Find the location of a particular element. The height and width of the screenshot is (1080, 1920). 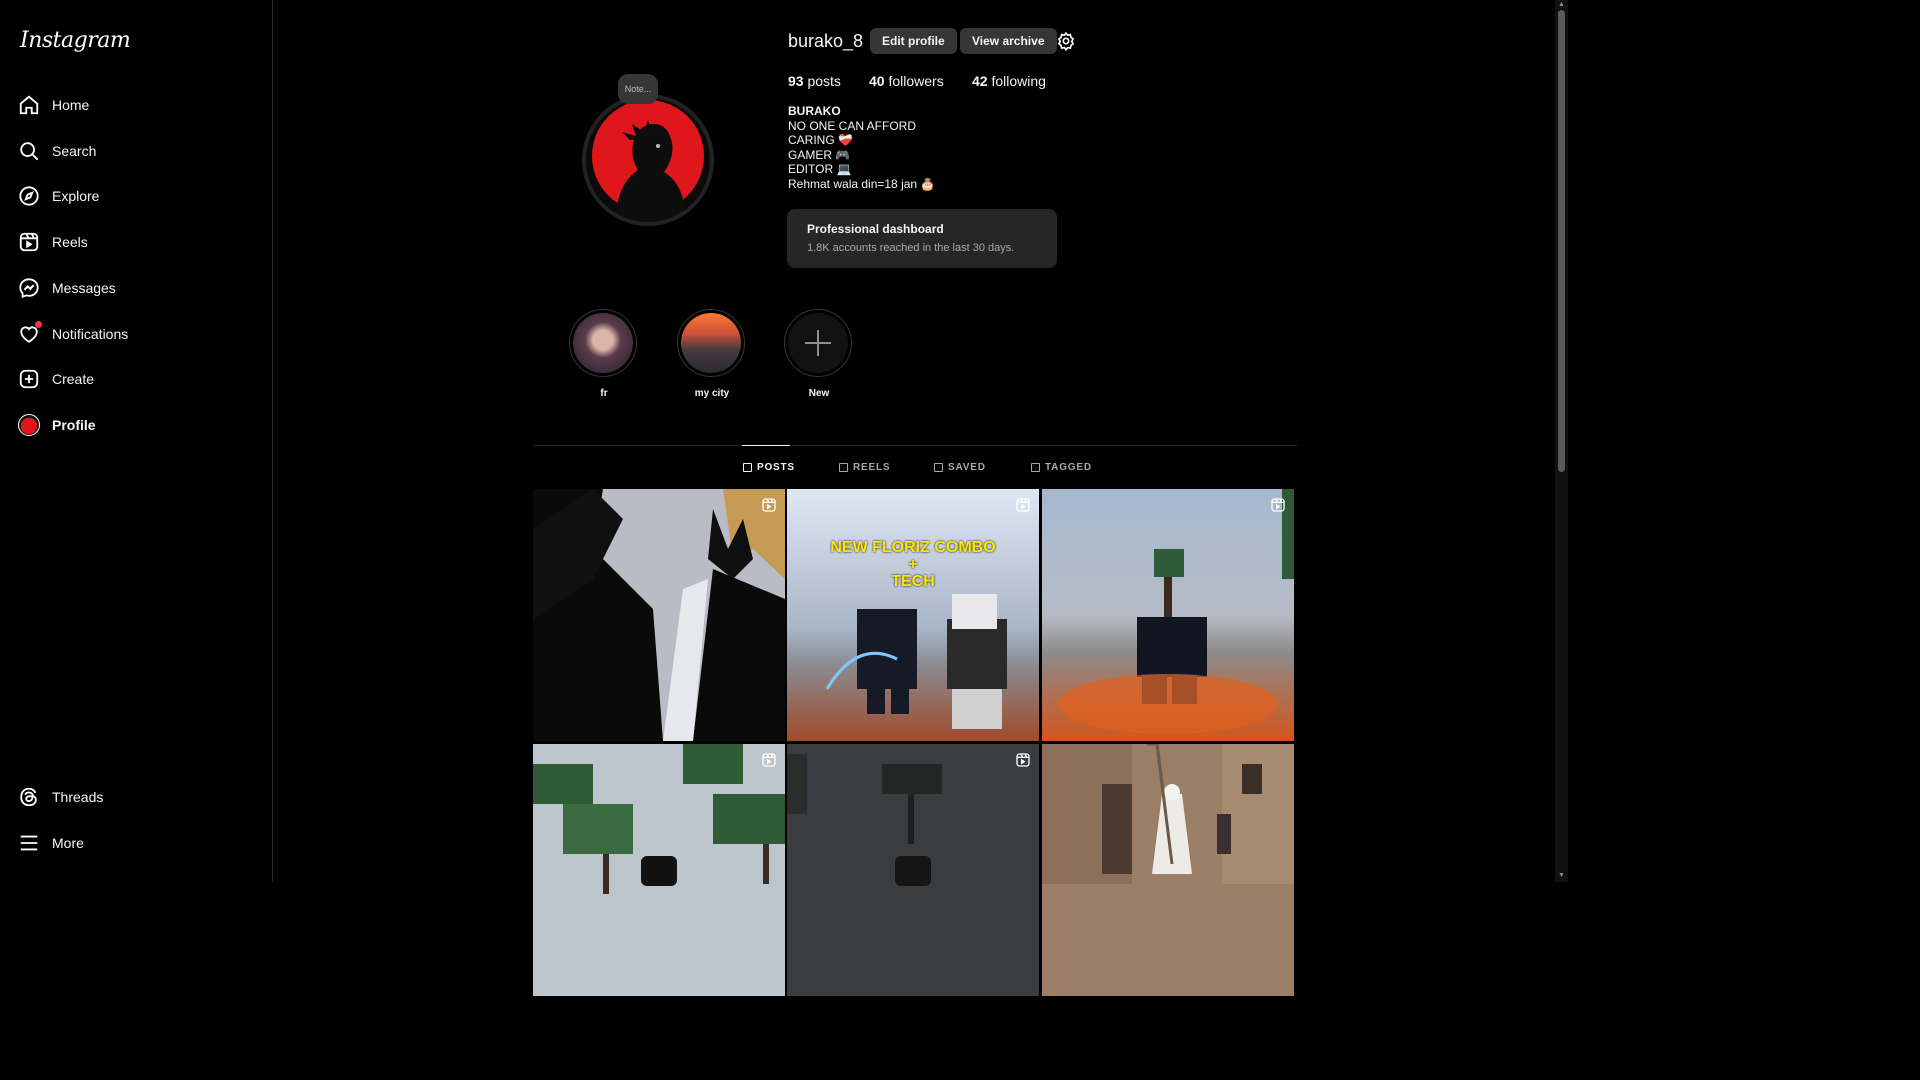

profile-avatar-image is located at coordinates (648, 160).